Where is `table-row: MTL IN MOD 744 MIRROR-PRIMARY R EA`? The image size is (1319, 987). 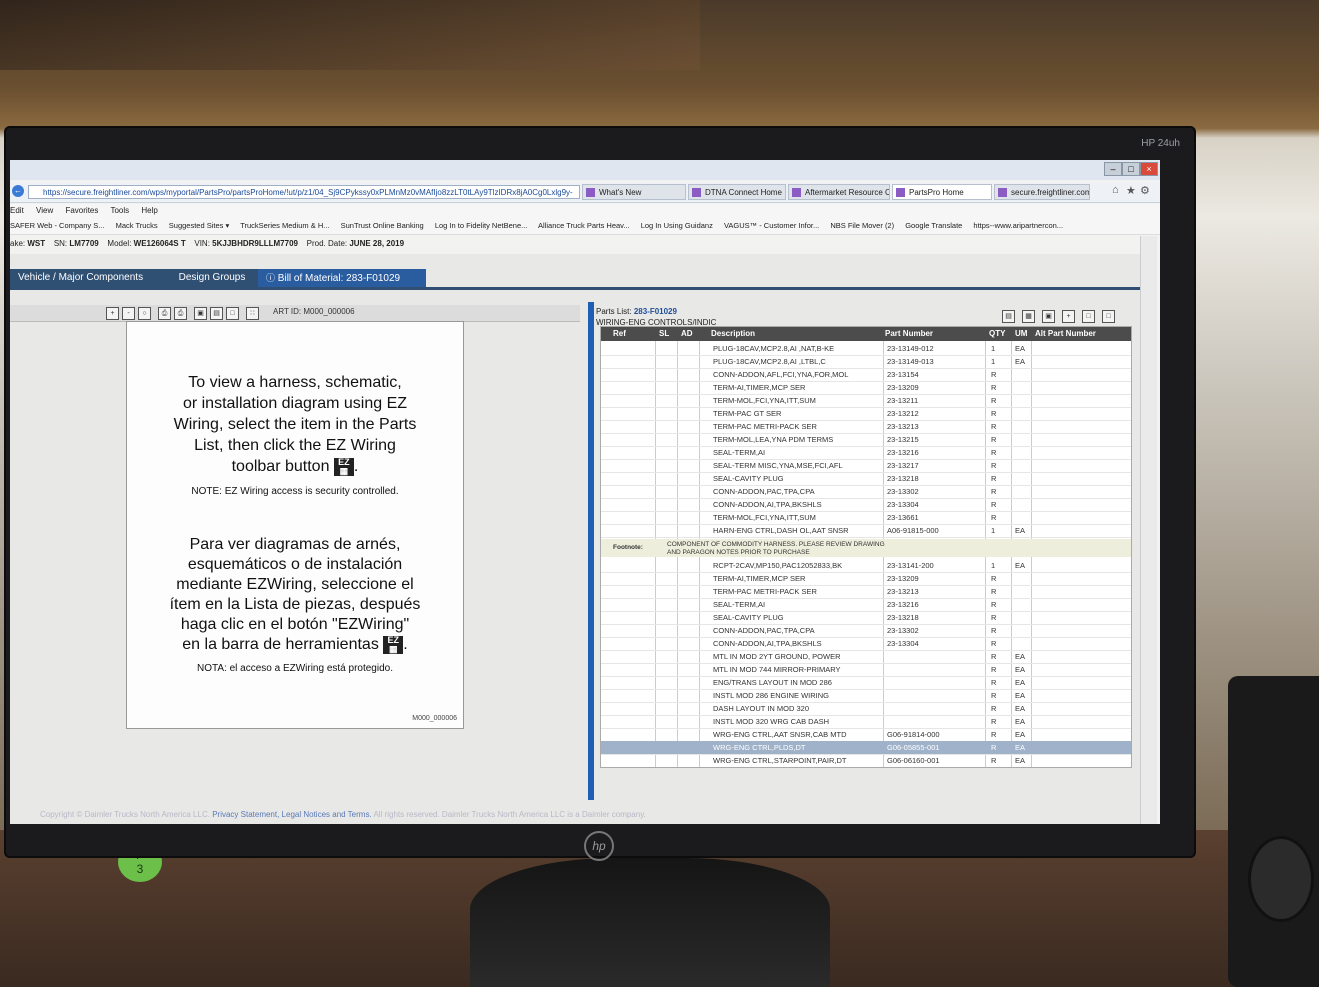
table-row: MTL IN MOD 744 MIRROR-PRIMARY R EA is located at coordinates (866, 670).